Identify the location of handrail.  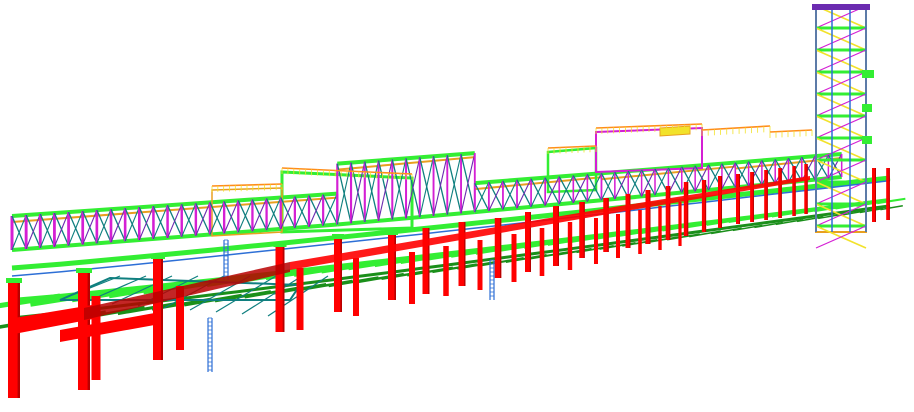
(736, 128).